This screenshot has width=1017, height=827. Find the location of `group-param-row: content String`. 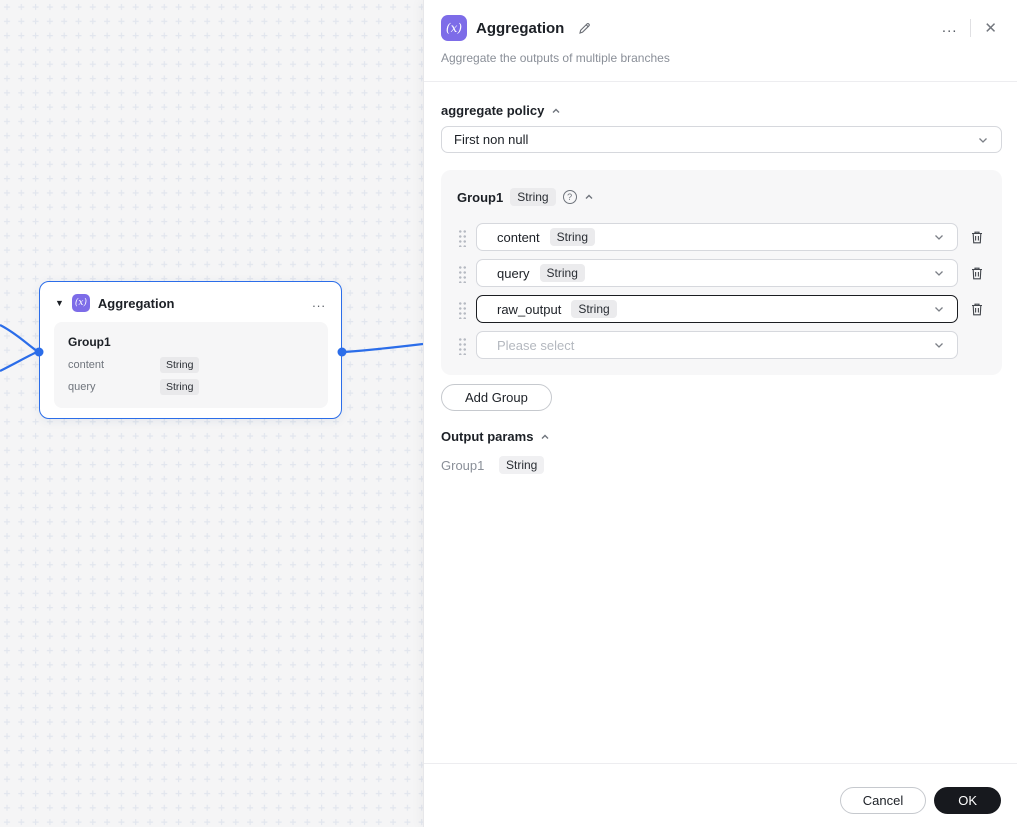

group-param-row: content String is located at coordinates (721, 237).